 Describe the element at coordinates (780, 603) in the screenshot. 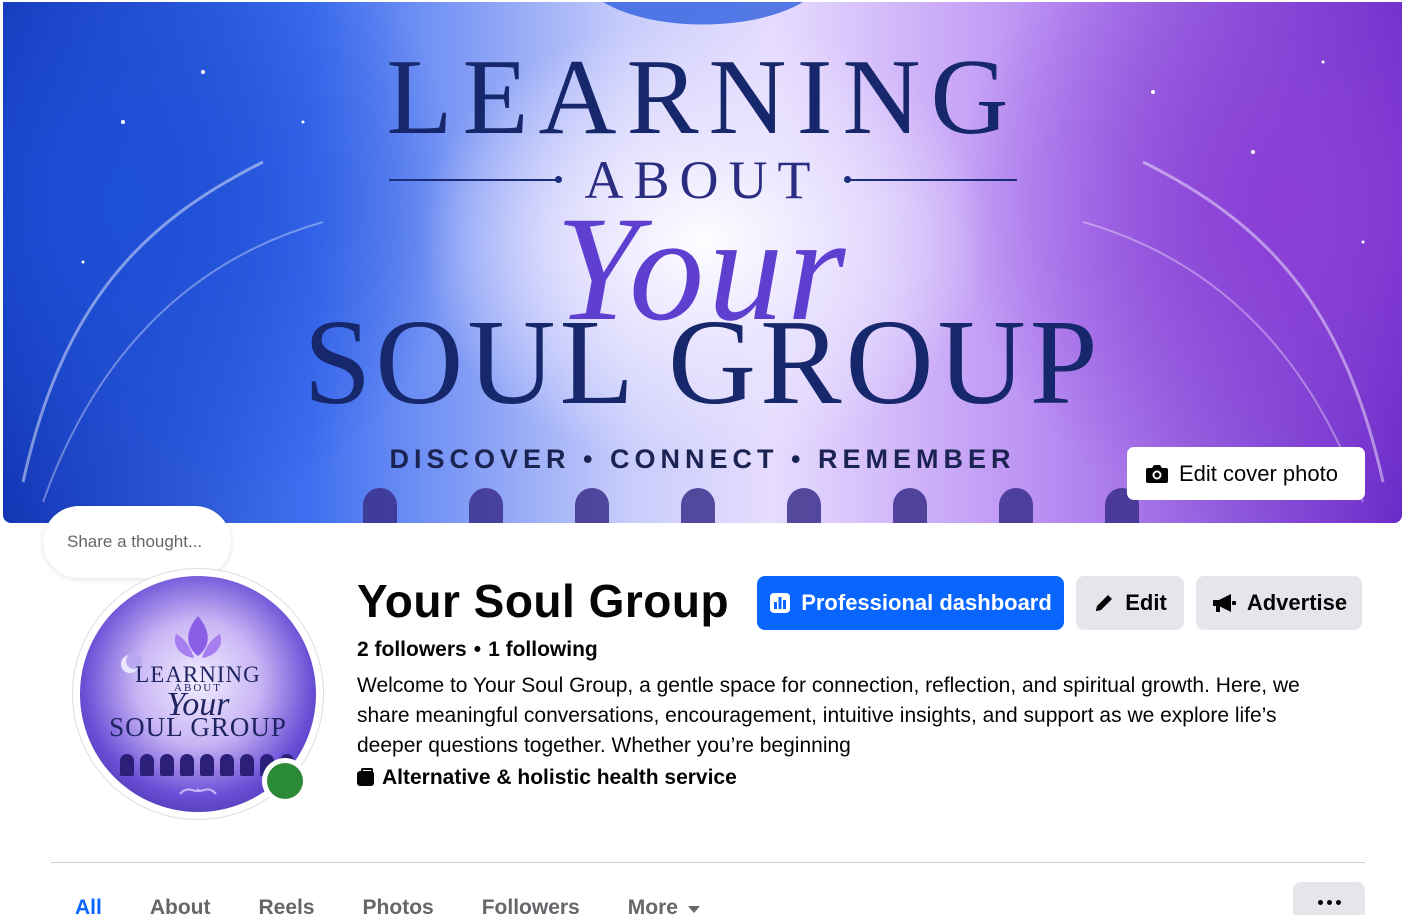

I see `dashboard-icon` at that location.